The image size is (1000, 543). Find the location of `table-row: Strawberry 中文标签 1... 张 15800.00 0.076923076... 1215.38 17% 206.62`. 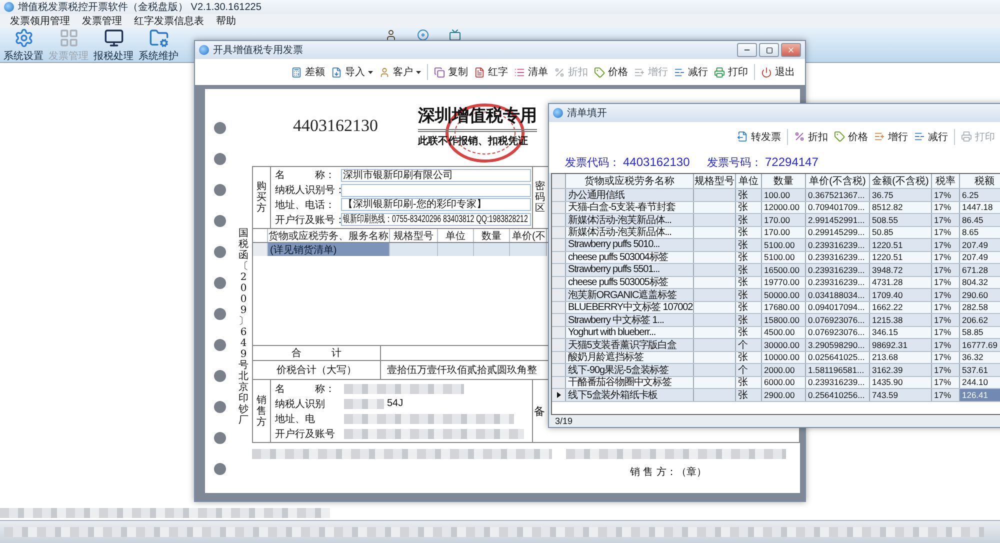

table-row: Strawberry 中文标签 1... 张 15800.00 0.076923076... 1215.38 17% 206.62 is located at coordinates (776, 320).